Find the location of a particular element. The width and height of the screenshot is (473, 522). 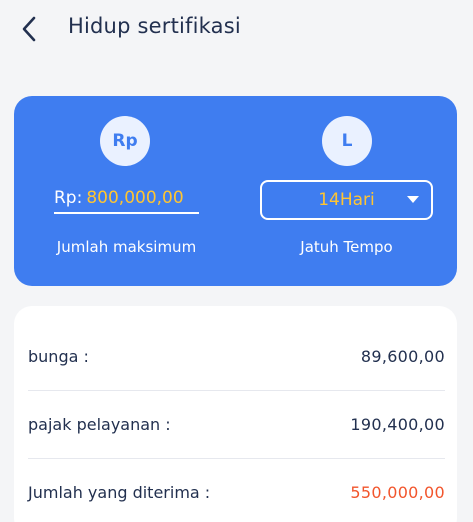

header-bar: Hidup sertifikasi is located at coordinates (236, 30).